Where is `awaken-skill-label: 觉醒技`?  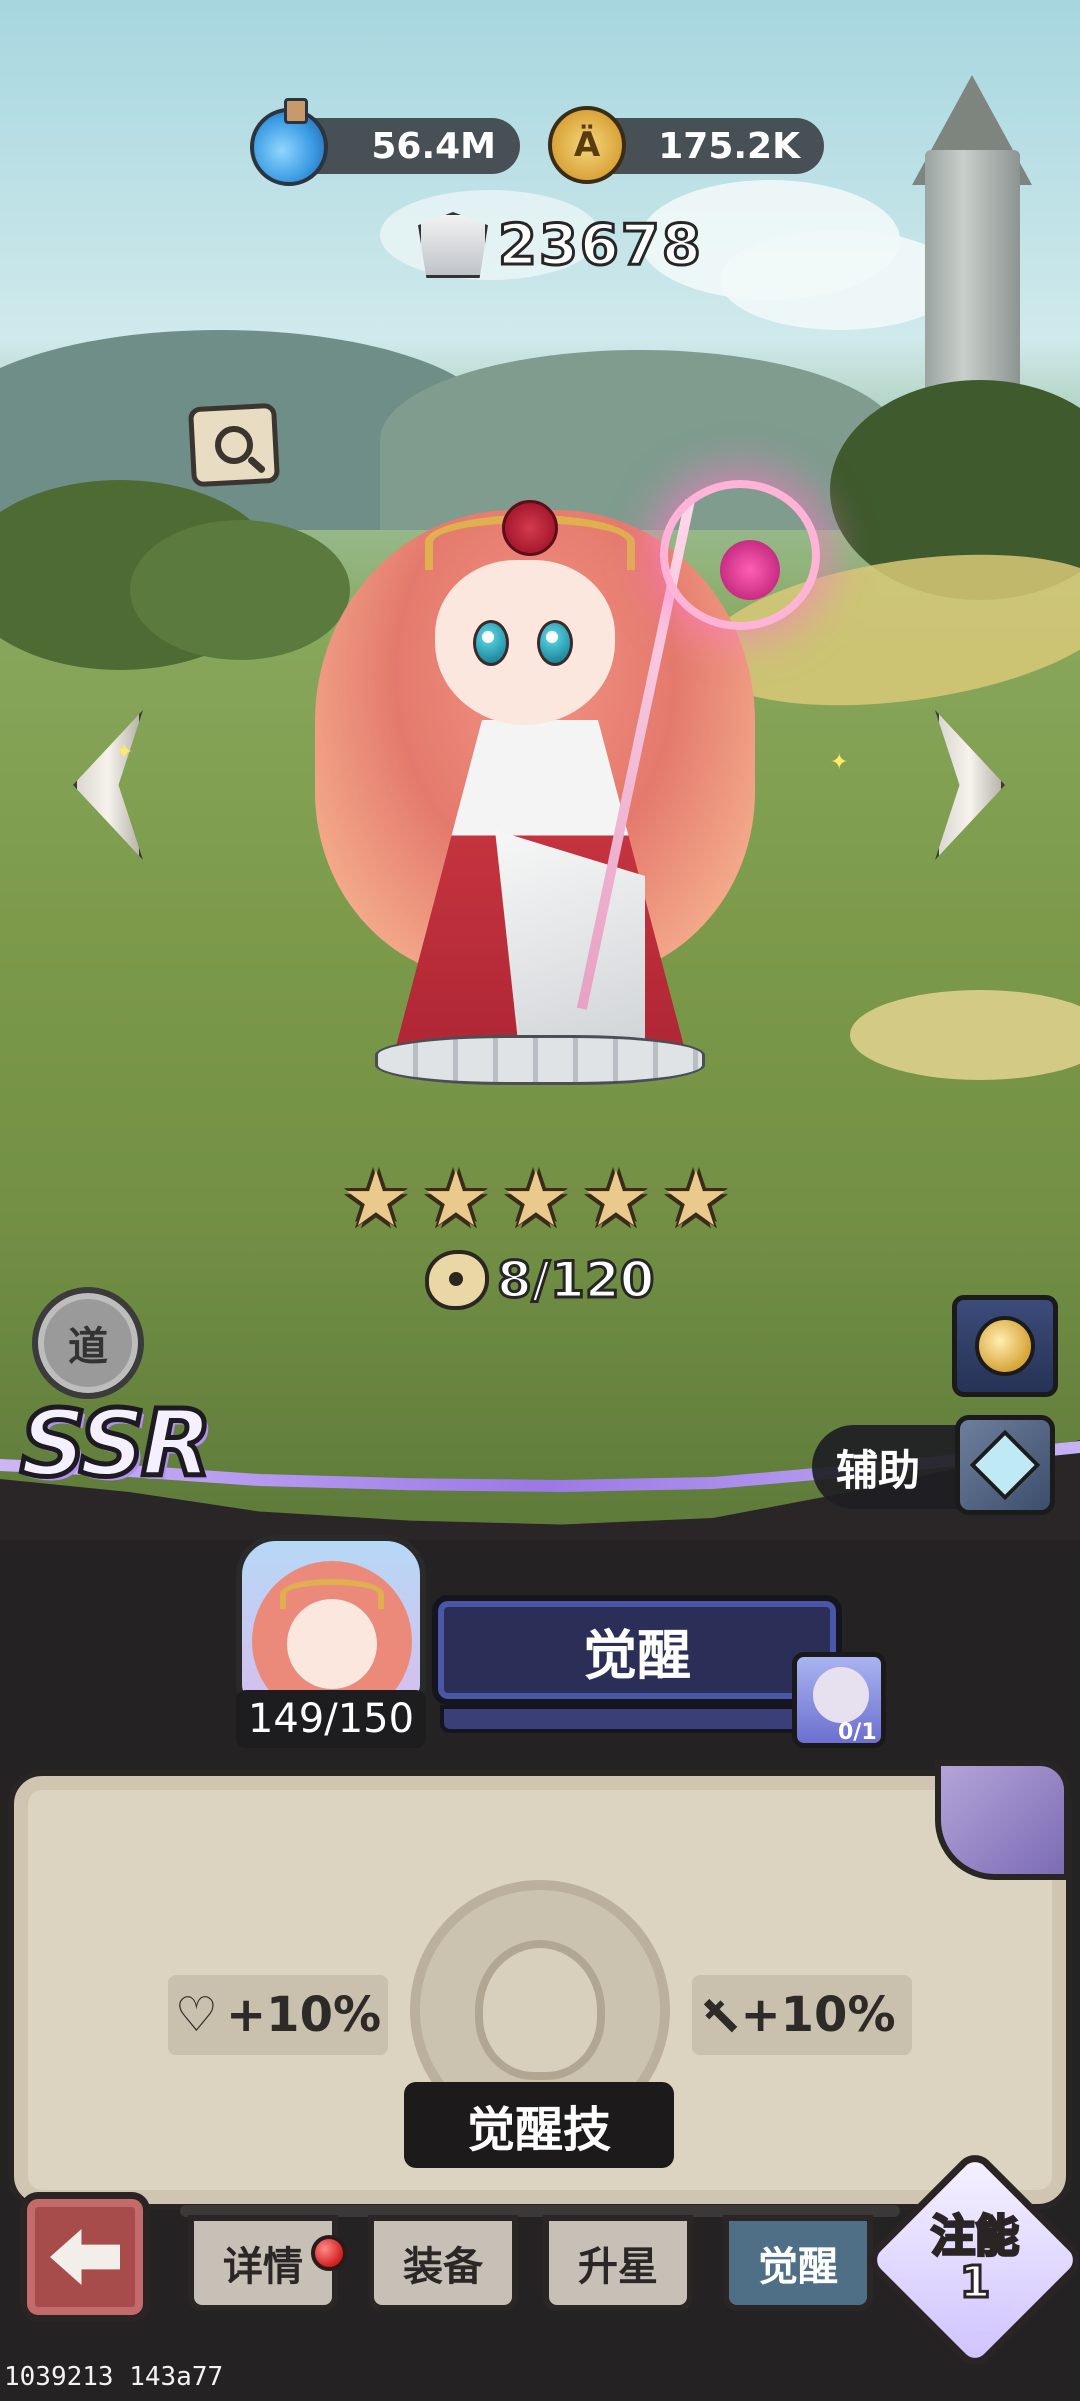
awaken-skill-label: 觉醒技 is located at coordinates (538, 2130).